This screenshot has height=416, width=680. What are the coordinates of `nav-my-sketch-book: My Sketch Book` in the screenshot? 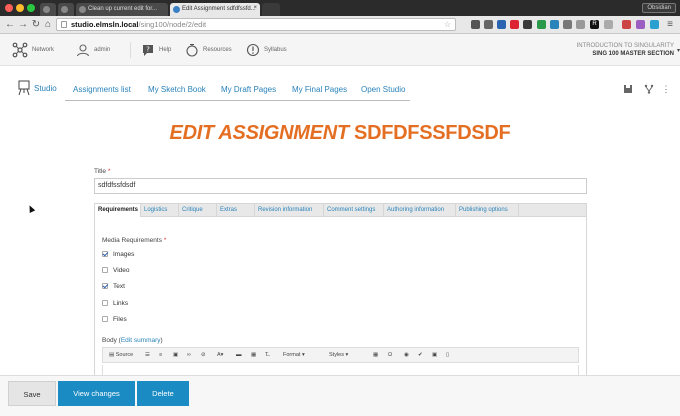 It's located at (177, 89).